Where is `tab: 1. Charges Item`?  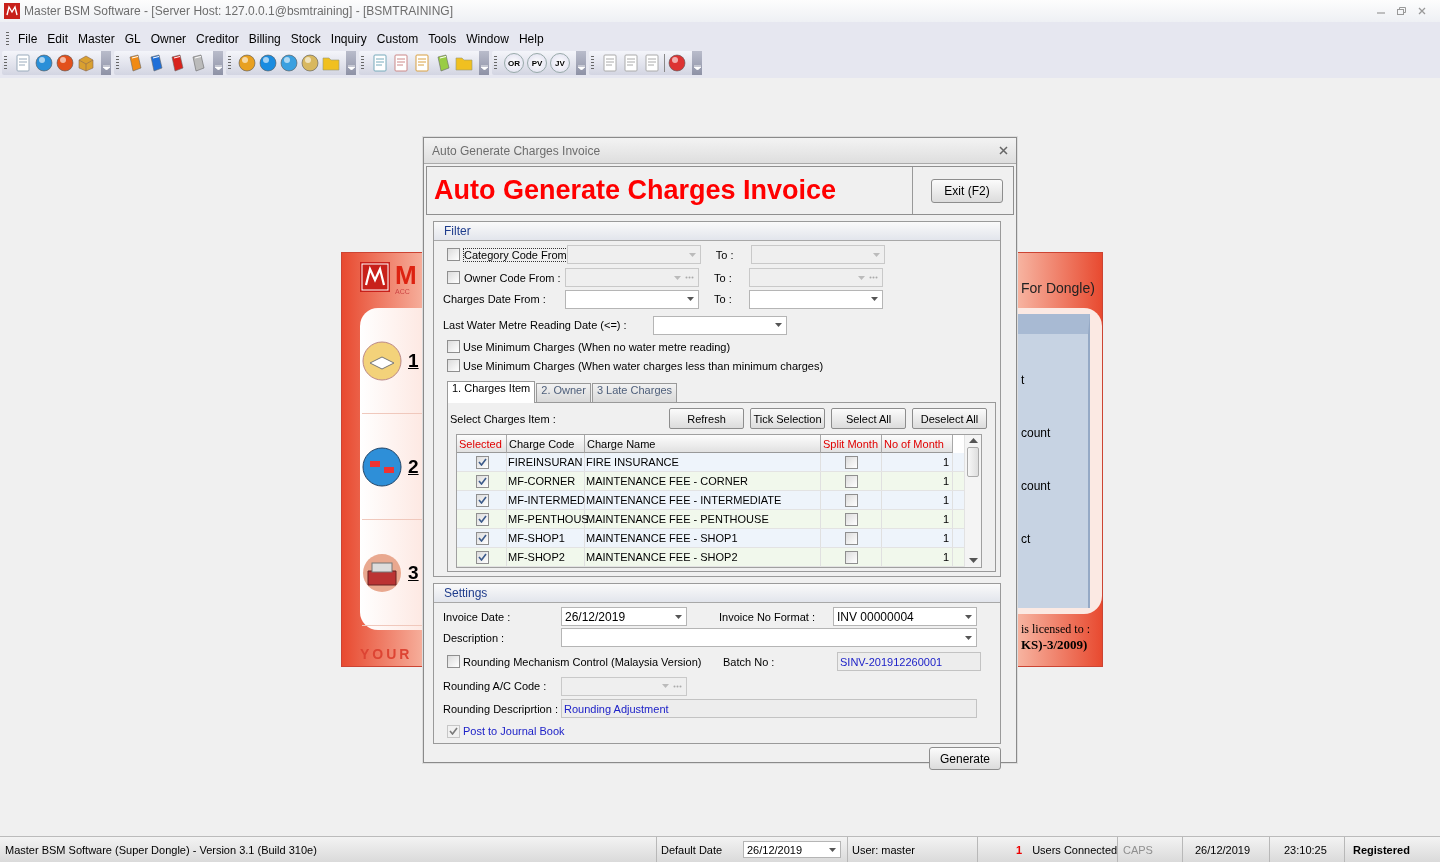 tab: 1. Charges Item is located at coordinates (491, 392).